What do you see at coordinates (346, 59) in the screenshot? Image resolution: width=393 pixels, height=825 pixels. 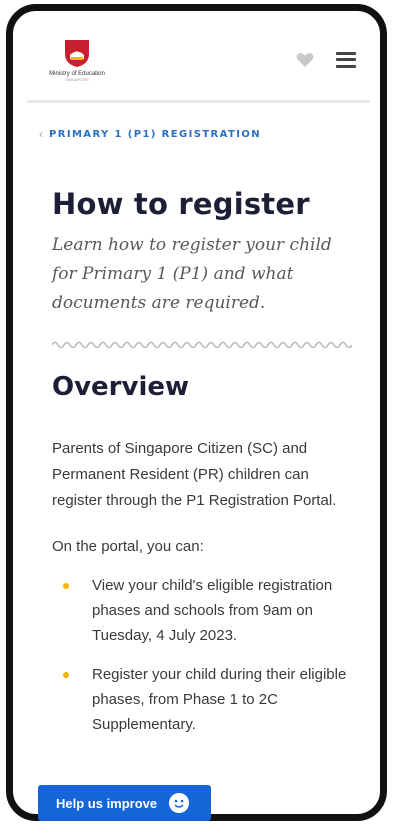 I see `menu-icon` at bounding box center [346, 59].